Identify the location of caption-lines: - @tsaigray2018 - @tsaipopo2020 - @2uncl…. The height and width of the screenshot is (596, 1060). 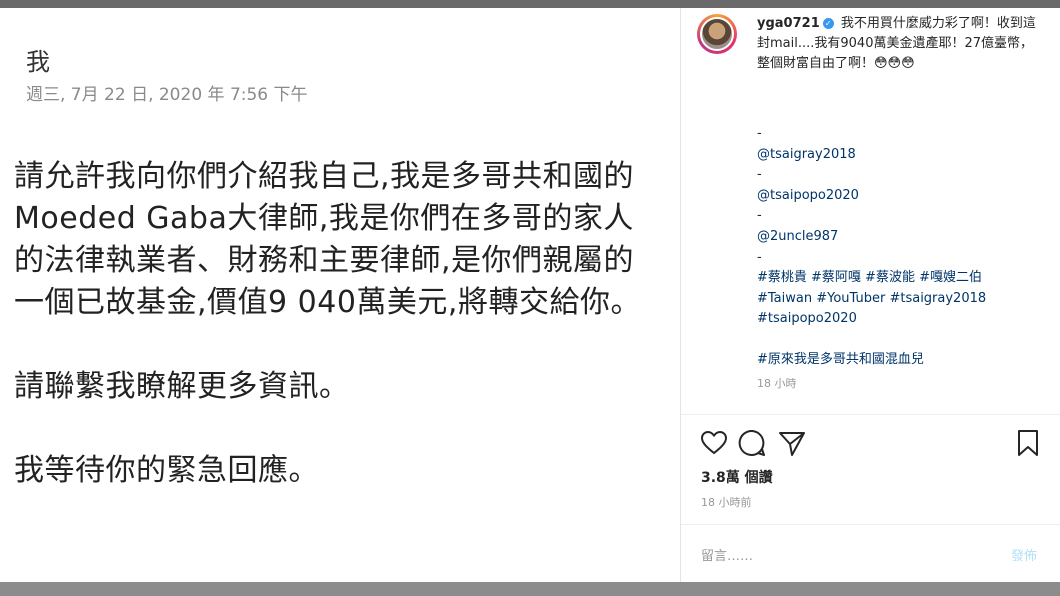
(897, 247).